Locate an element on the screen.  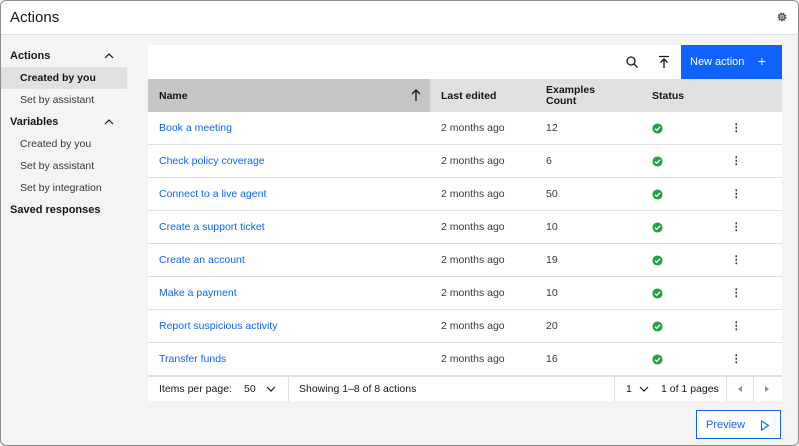
next-page-button is located at coordinates (767, 389).